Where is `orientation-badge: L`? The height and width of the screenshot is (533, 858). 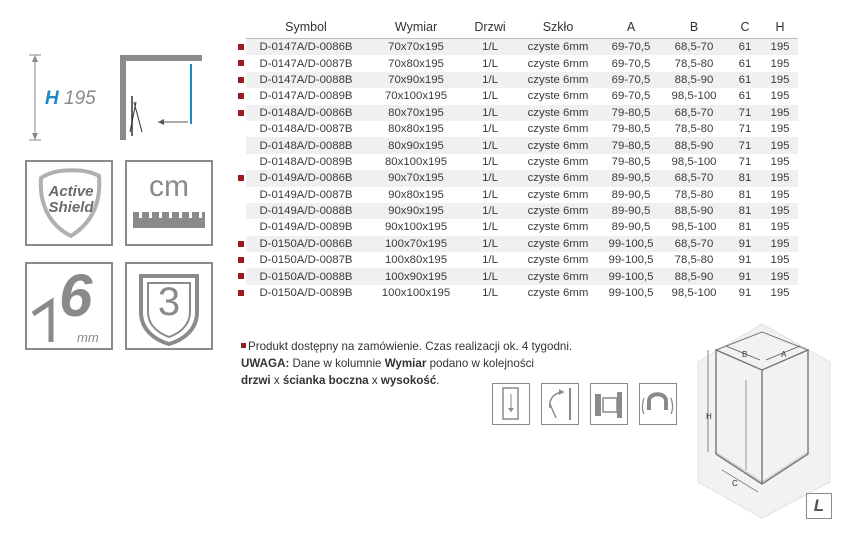 orientation-badge: L is located at coordinates (819, 506).